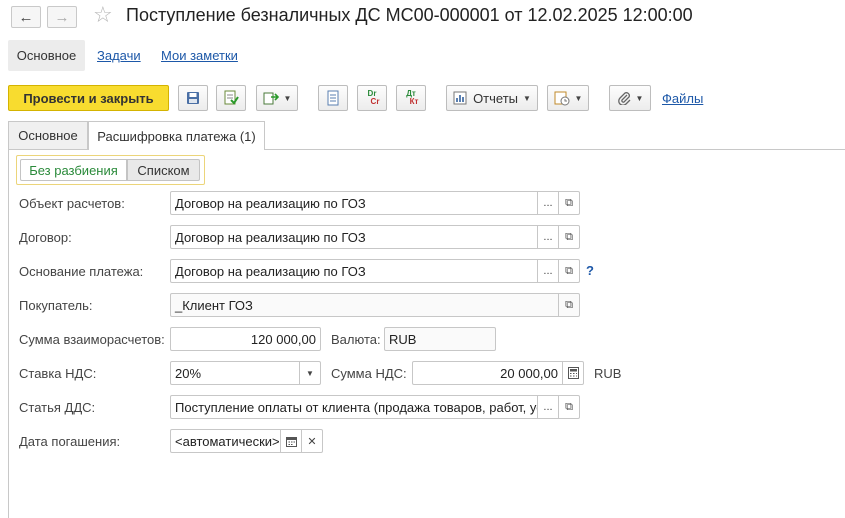  I want to click on dt-kt-button: Дт Кт, so click(411, 98).